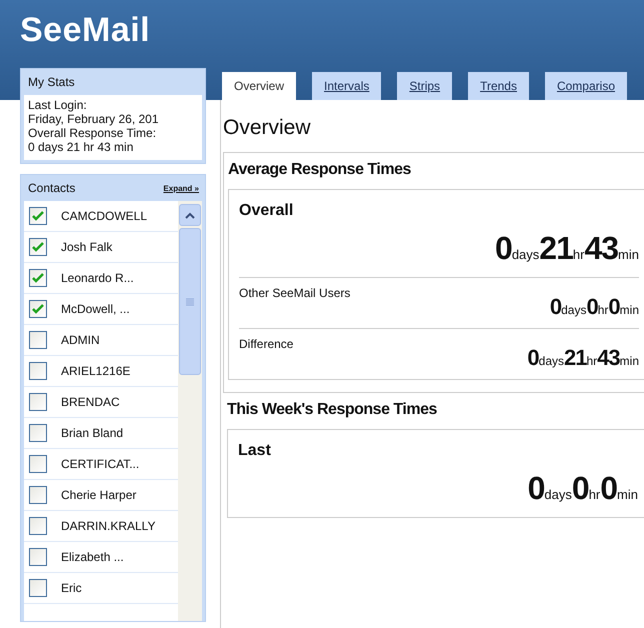  Describe the element at coordinates (51, 82) in the screenshot. I see `panel-title: My Stats` at that location.